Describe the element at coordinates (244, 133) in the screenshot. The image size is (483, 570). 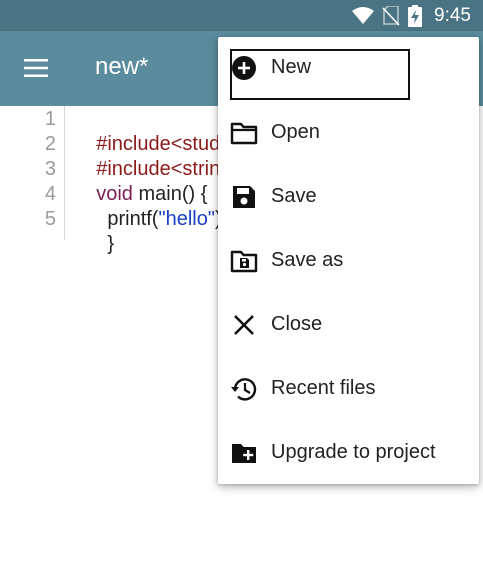
I see `folder-open-icon` at that location.